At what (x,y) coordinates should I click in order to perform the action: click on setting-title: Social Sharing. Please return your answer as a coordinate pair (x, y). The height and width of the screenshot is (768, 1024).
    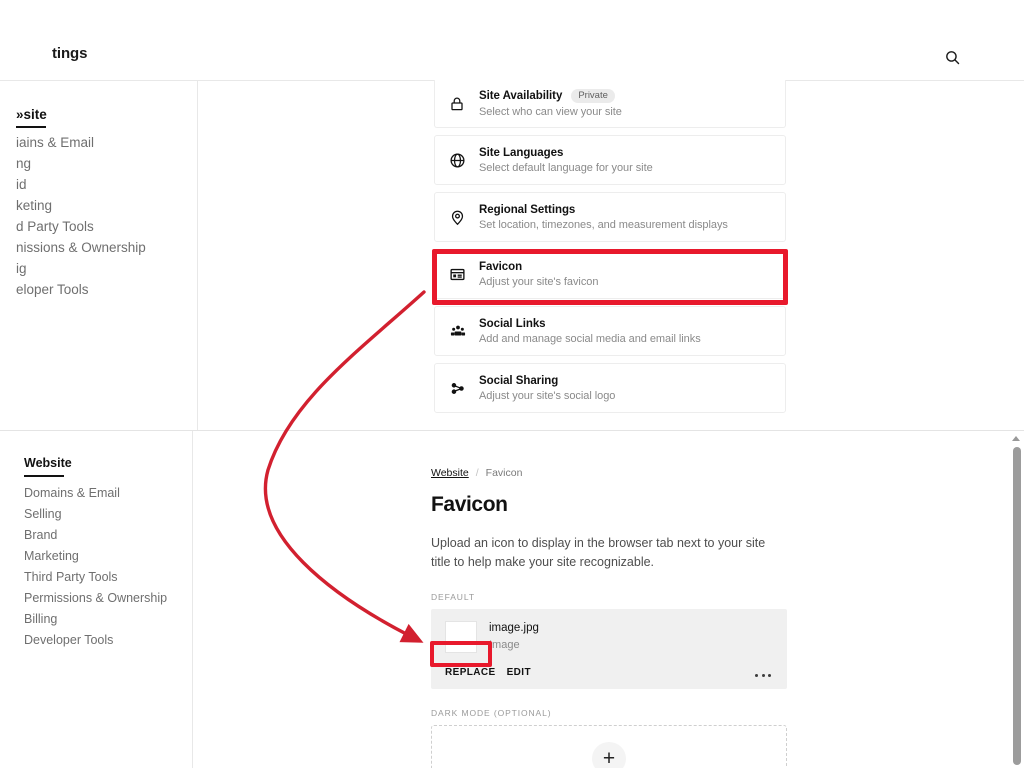
    Looking at the image, I should click on (519, 380).